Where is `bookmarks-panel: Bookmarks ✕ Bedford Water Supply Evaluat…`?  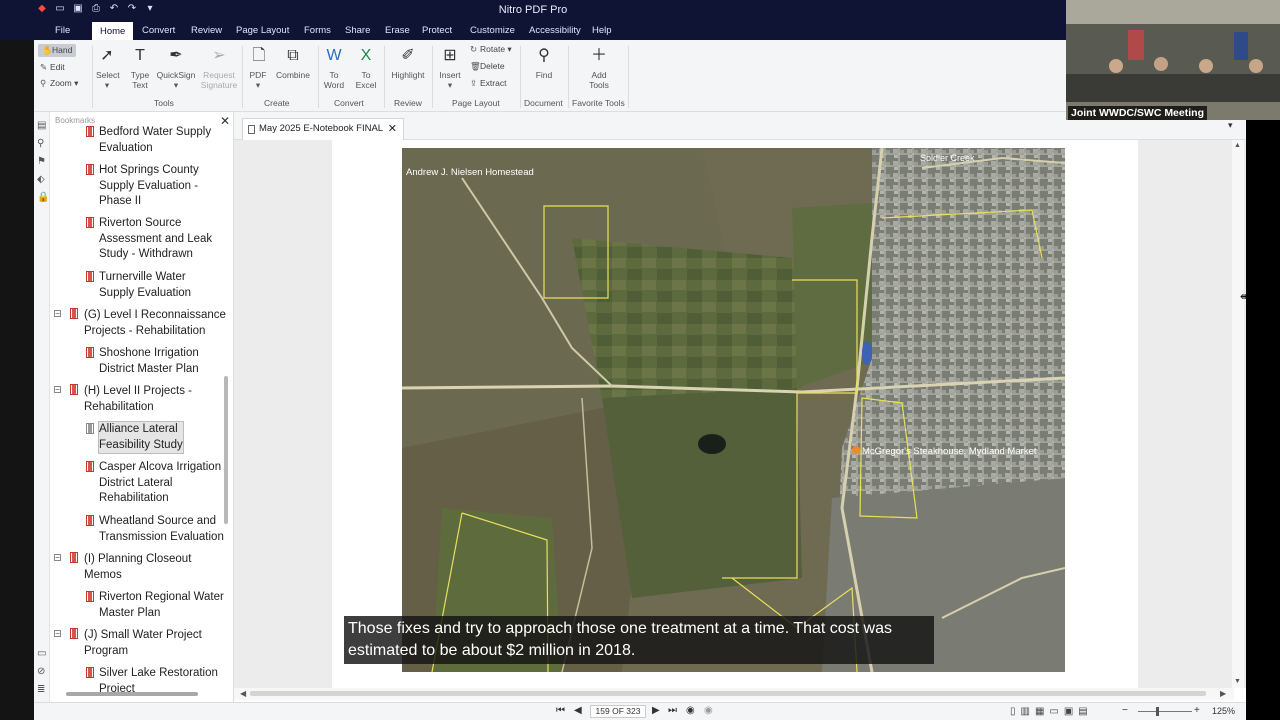
bookmarks-panel: Bookmarks ✕ Bedford Water Supply Evaluat… is located at coordinates (142, 407).